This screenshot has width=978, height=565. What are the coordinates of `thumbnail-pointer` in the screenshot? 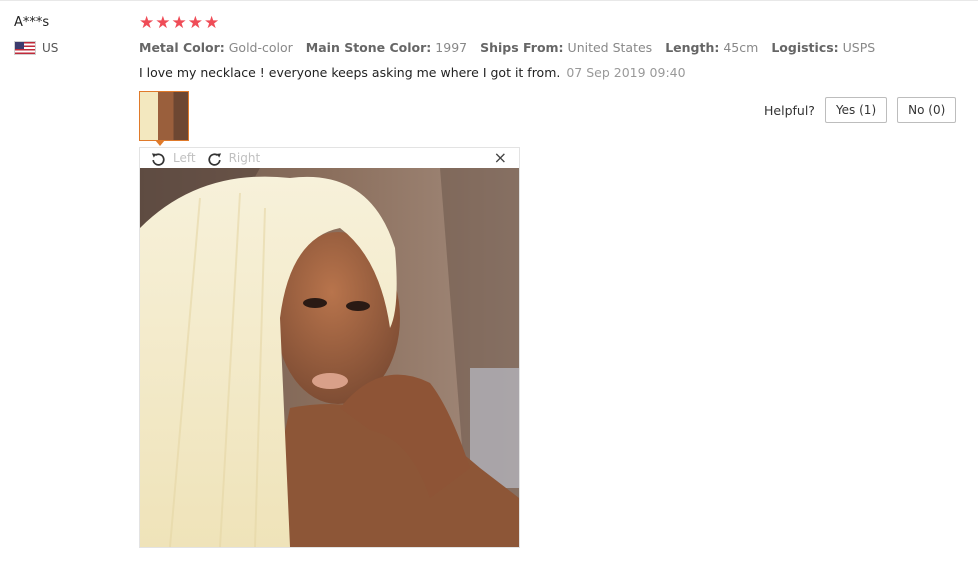 It's located at (160, 143).